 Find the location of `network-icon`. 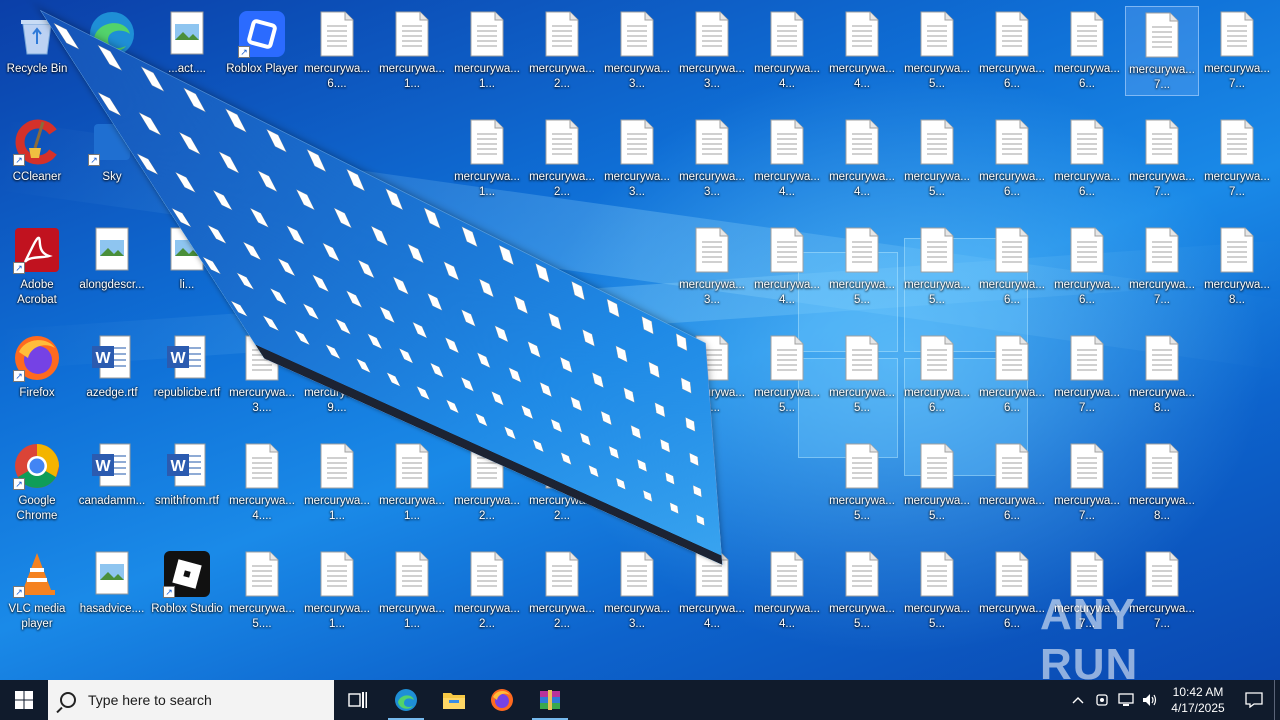

network-icon is located at coordinates (1126, 700).